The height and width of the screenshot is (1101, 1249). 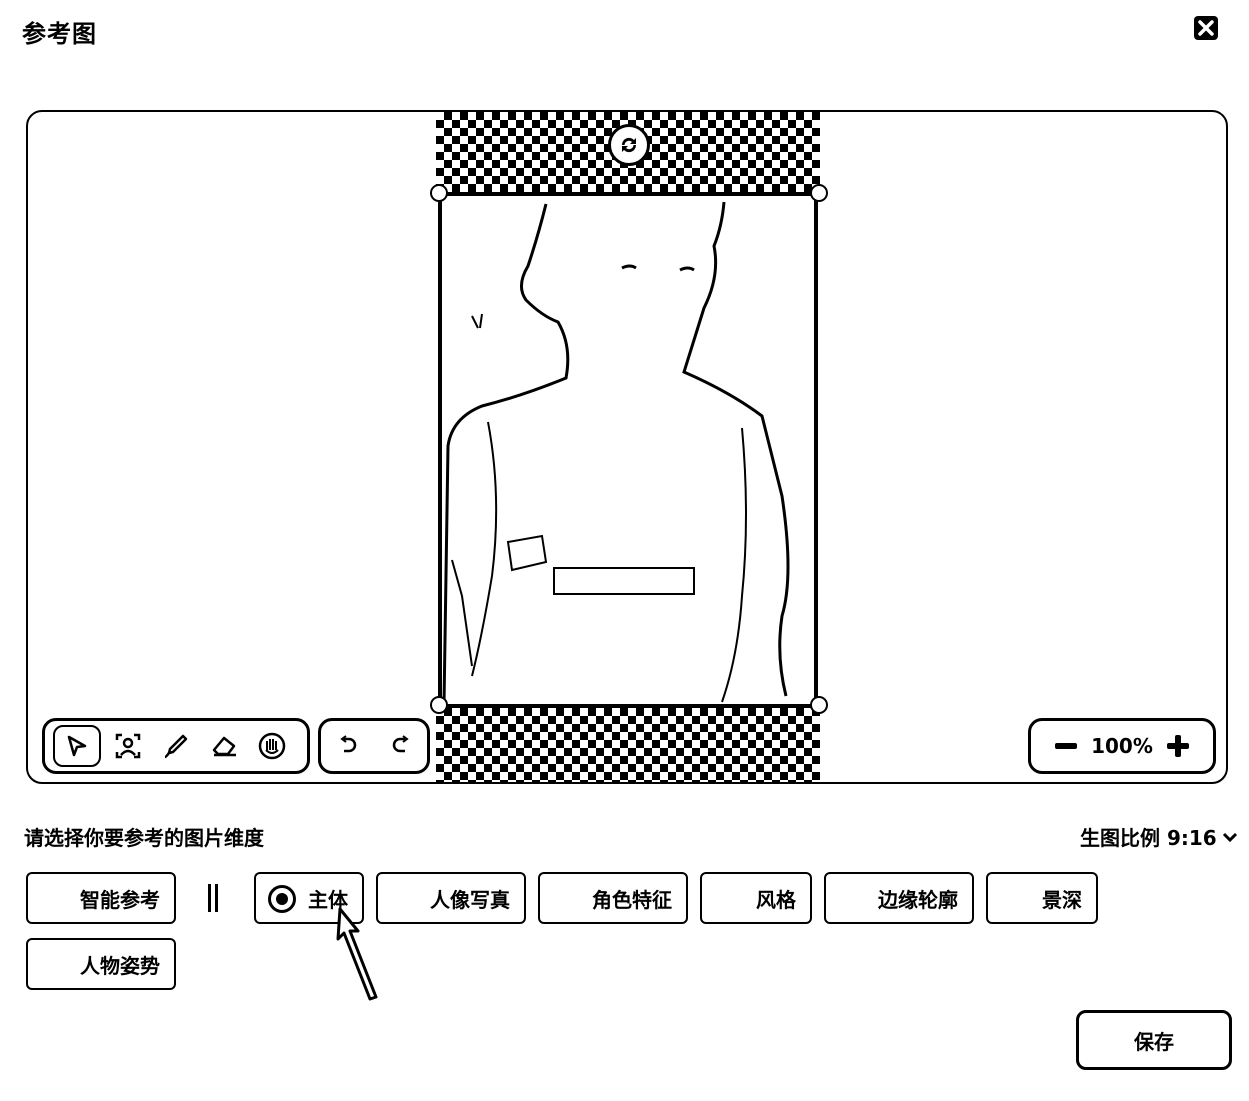 I want to click on chip-pose: 人物姿势, so click(x=101, y=964).